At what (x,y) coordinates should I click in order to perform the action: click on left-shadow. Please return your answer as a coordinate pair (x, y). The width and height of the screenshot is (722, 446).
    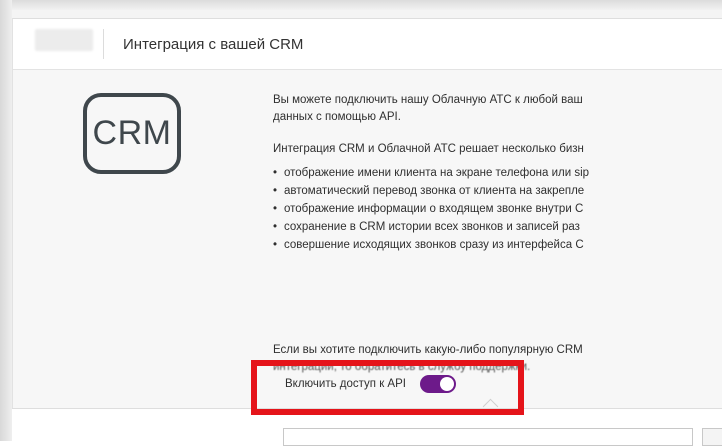
    Looking at the image, I should click on (6, 220).